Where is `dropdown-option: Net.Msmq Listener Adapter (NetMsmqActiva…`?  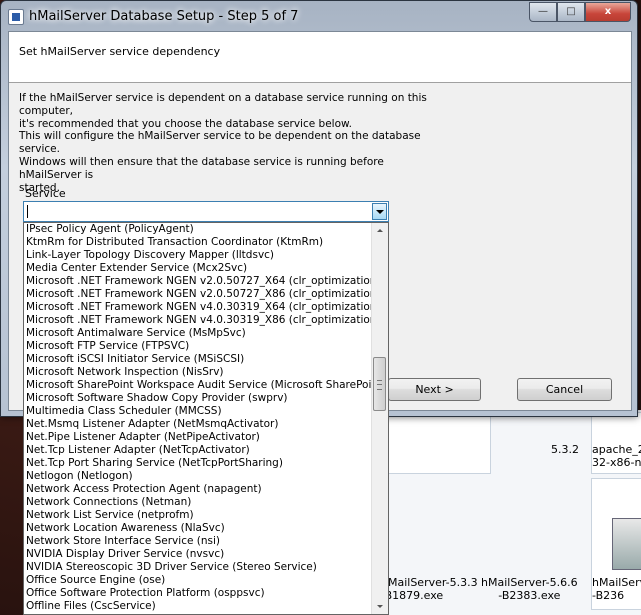 dropdown-option: Net.Msmq Listener Adapter (NetMsmqActiva… is located at coordinates (199, 424).